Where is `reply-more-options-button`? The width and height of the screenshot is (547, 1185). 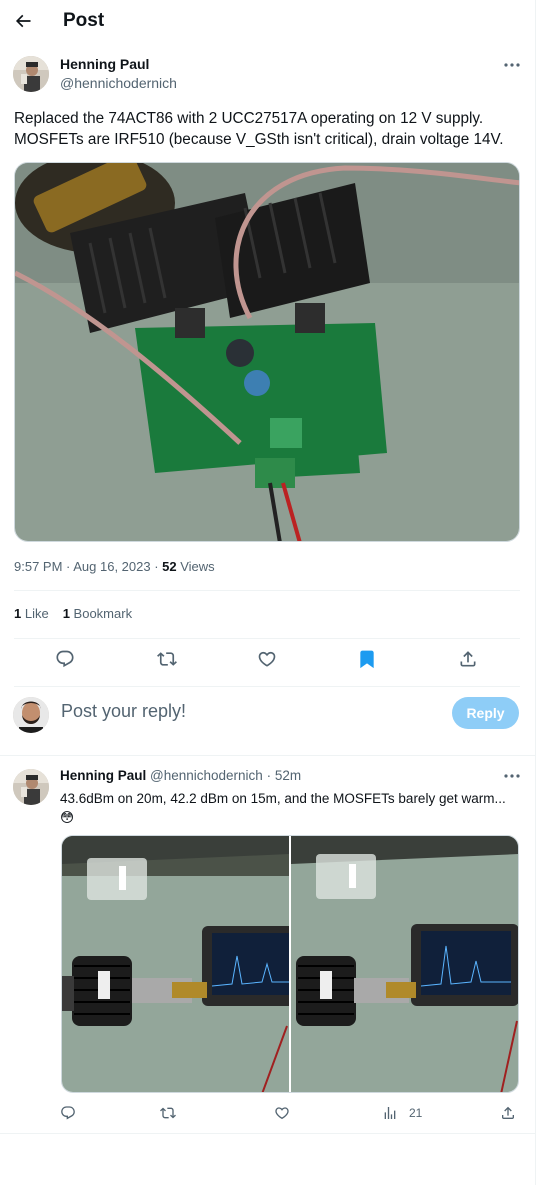
reply-more-options-button is located at coordinates (512, 776).